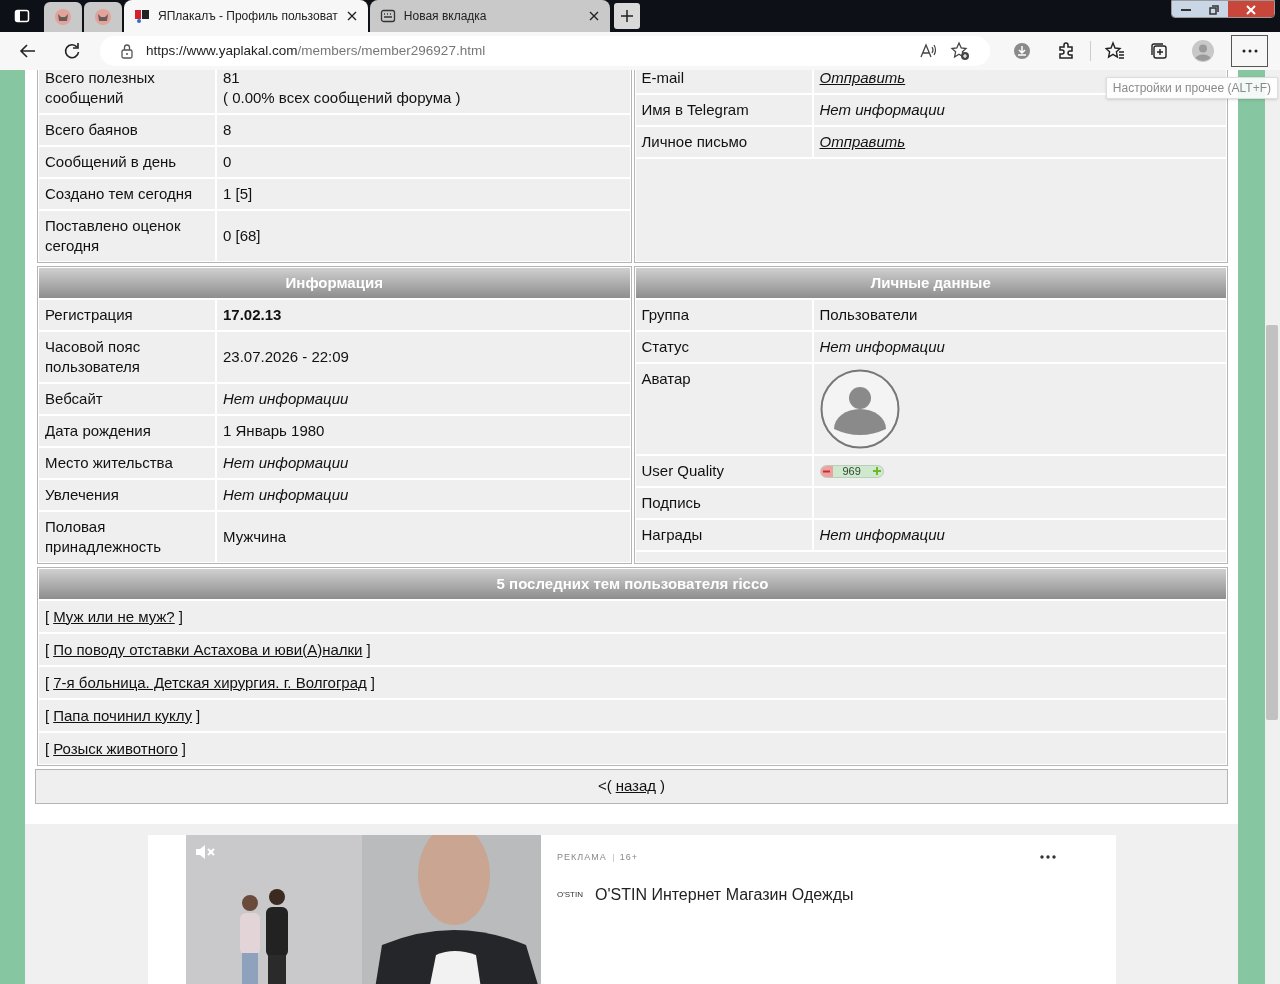 The height and width of the screenshot is (984, 1280). Describe the element at coordinates (127, 537) in the screenshot. I see `row-label: Половая принадлежность` at that location.